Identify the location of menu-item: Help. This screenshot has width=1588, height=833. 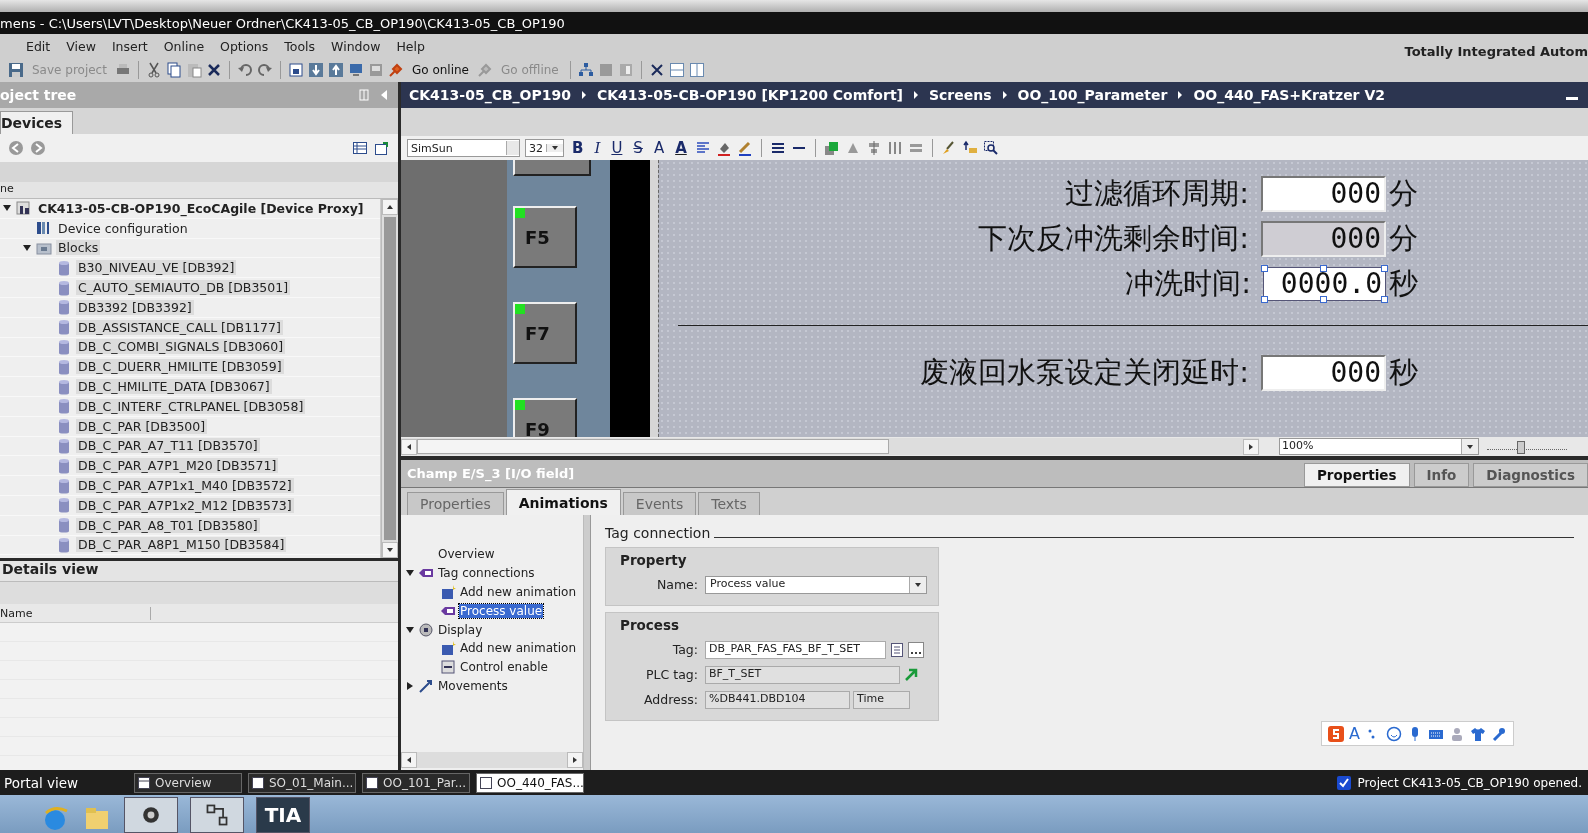
(410, 46).